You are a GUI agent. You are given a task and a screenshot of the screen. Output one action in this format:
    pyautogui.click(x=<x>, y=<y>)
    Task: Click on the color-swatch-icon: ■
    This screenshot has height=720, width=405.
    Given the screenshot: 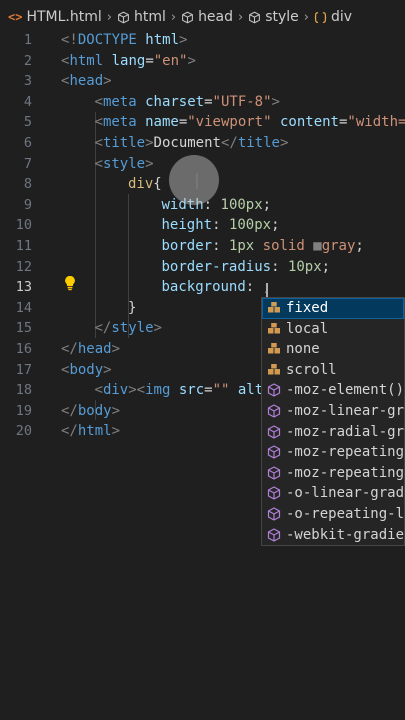 What is the action you would take?
    pyautogui.click(x=317, y=246)
    